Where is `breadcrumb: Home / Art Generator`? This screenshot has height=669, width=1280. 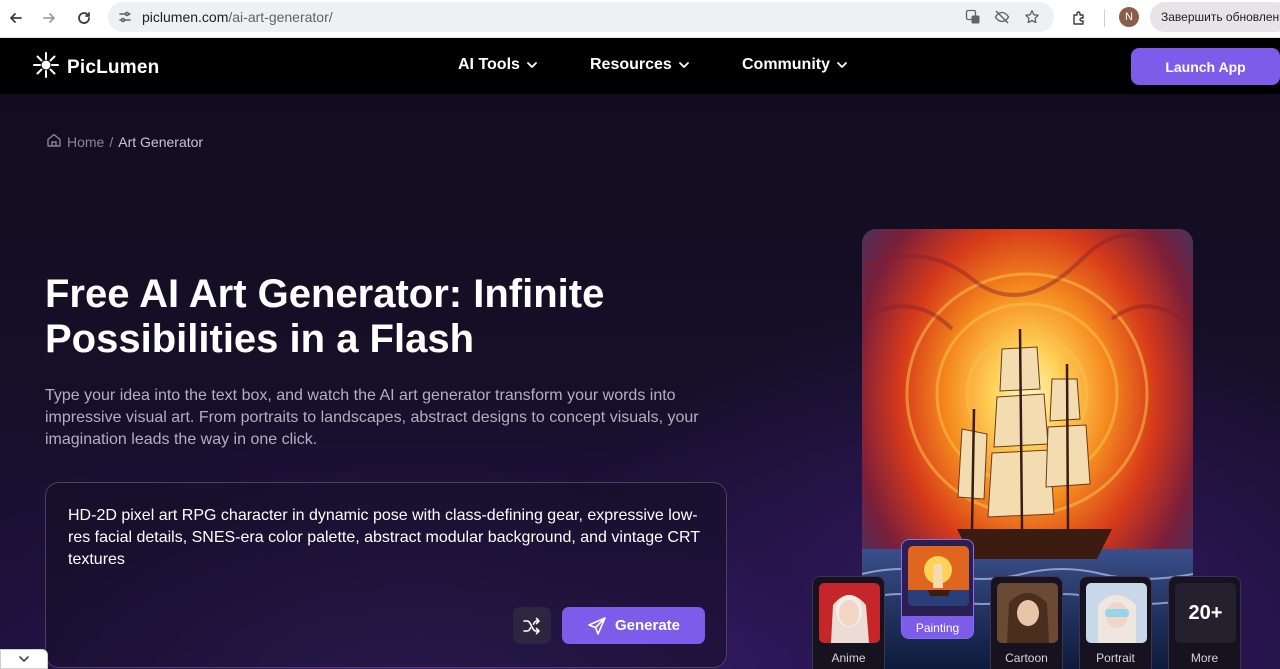 breadcrumb: Home / Art Generator is located at coordinates (124, 141).